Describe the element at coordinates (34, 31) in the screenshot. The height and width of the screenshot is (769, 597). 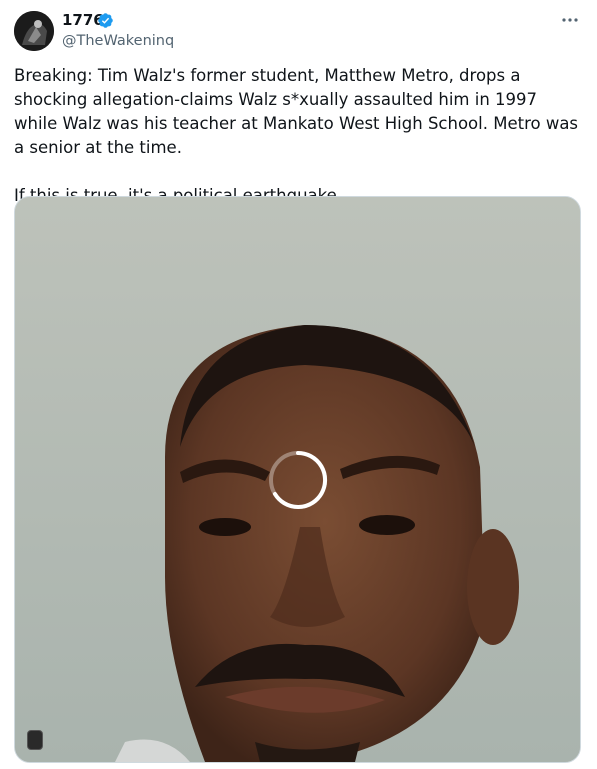
I see `avatar` at that location.